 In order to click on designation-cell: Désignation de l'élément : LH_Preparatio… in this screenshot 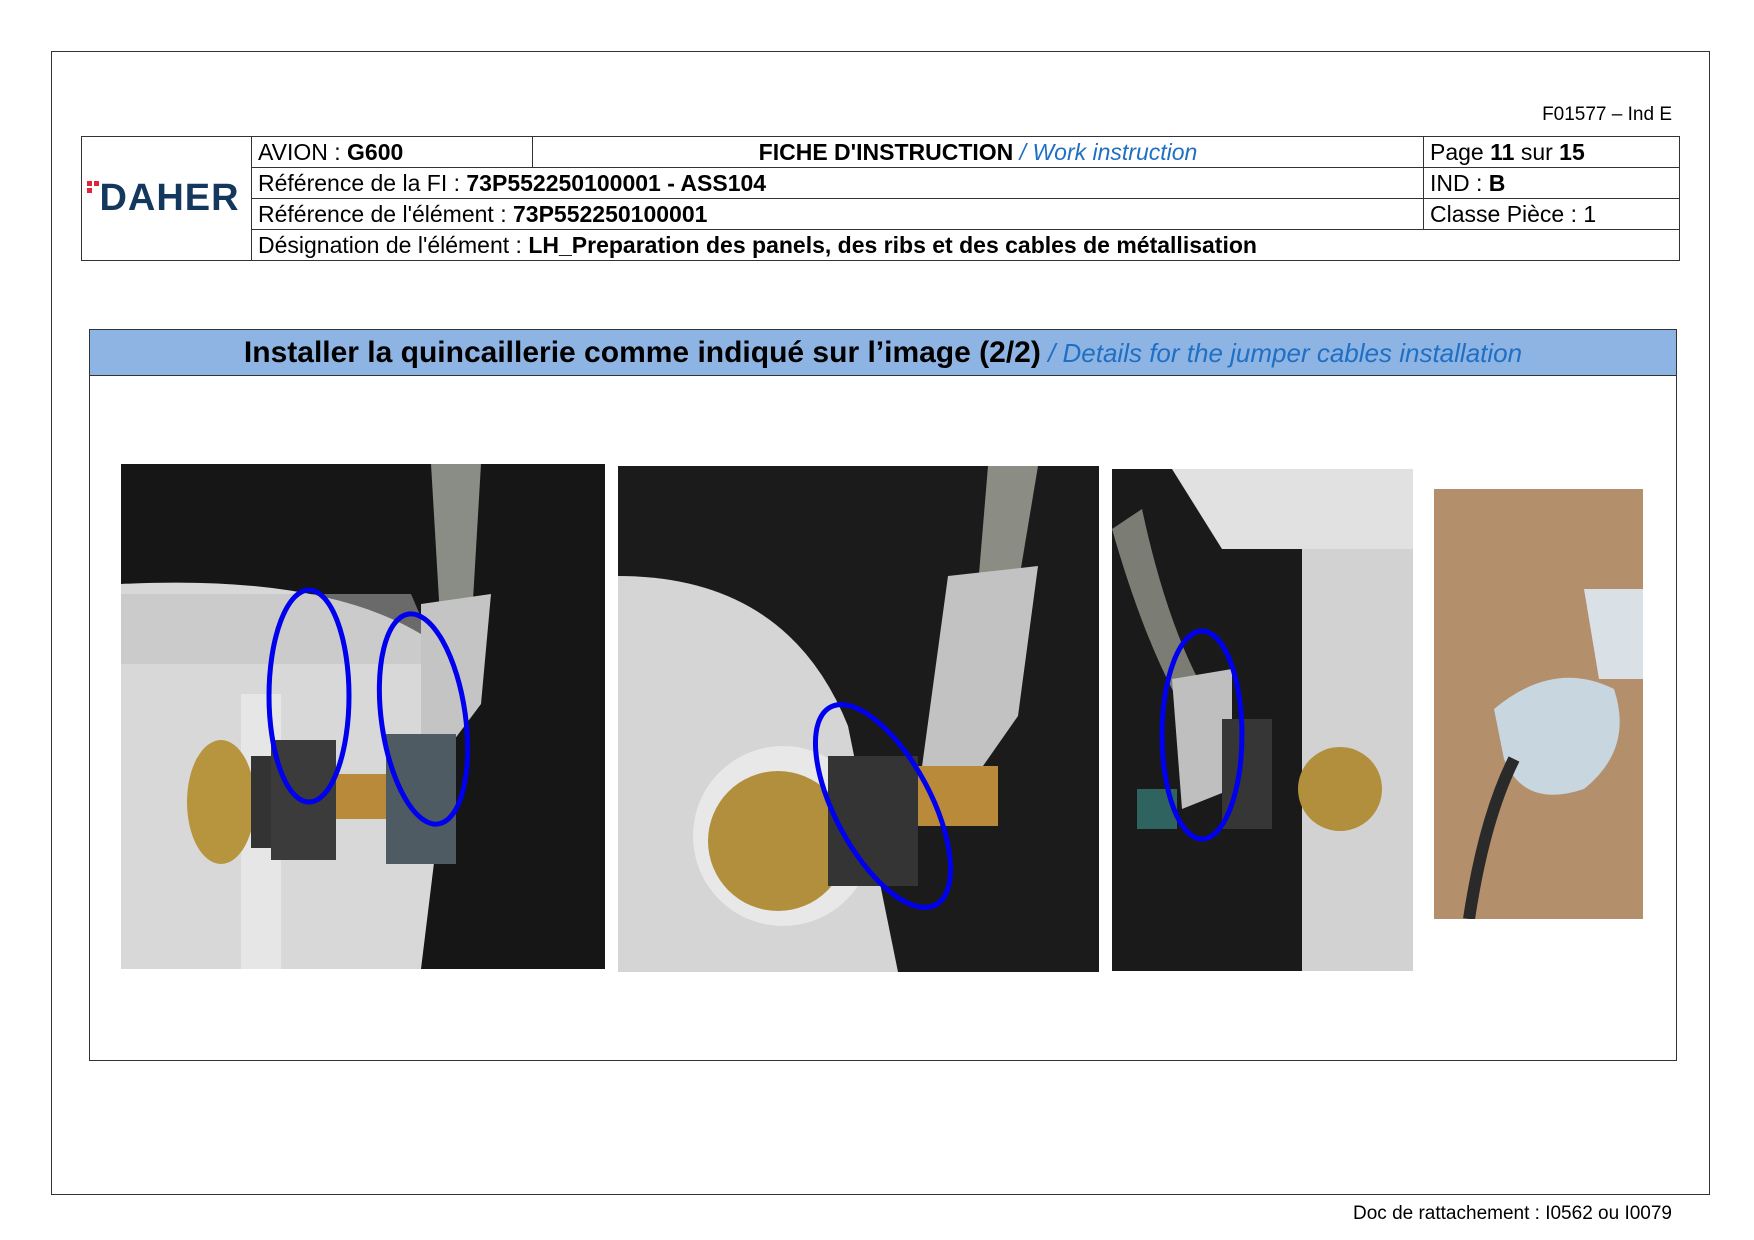, I will do `click(965, 245)`.